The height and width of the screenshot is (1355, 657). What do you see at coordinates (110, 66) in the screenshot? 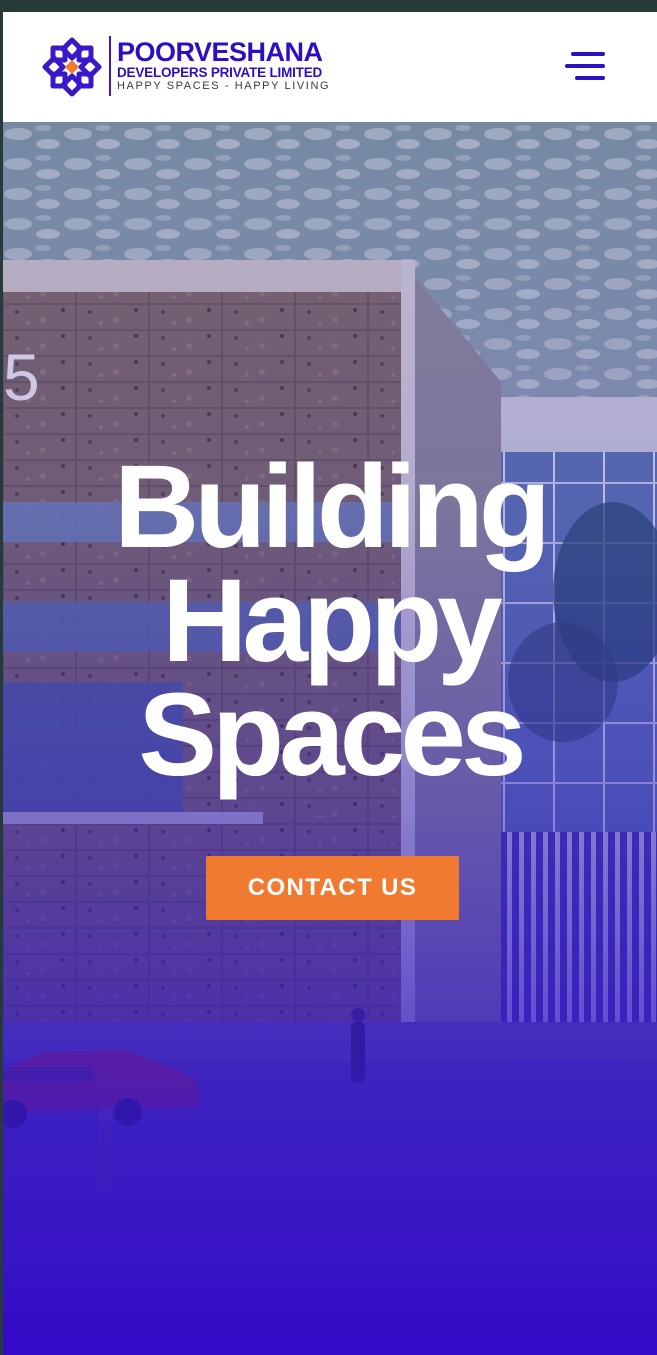
I see `logo-divider` at bounding box center [110, 66].